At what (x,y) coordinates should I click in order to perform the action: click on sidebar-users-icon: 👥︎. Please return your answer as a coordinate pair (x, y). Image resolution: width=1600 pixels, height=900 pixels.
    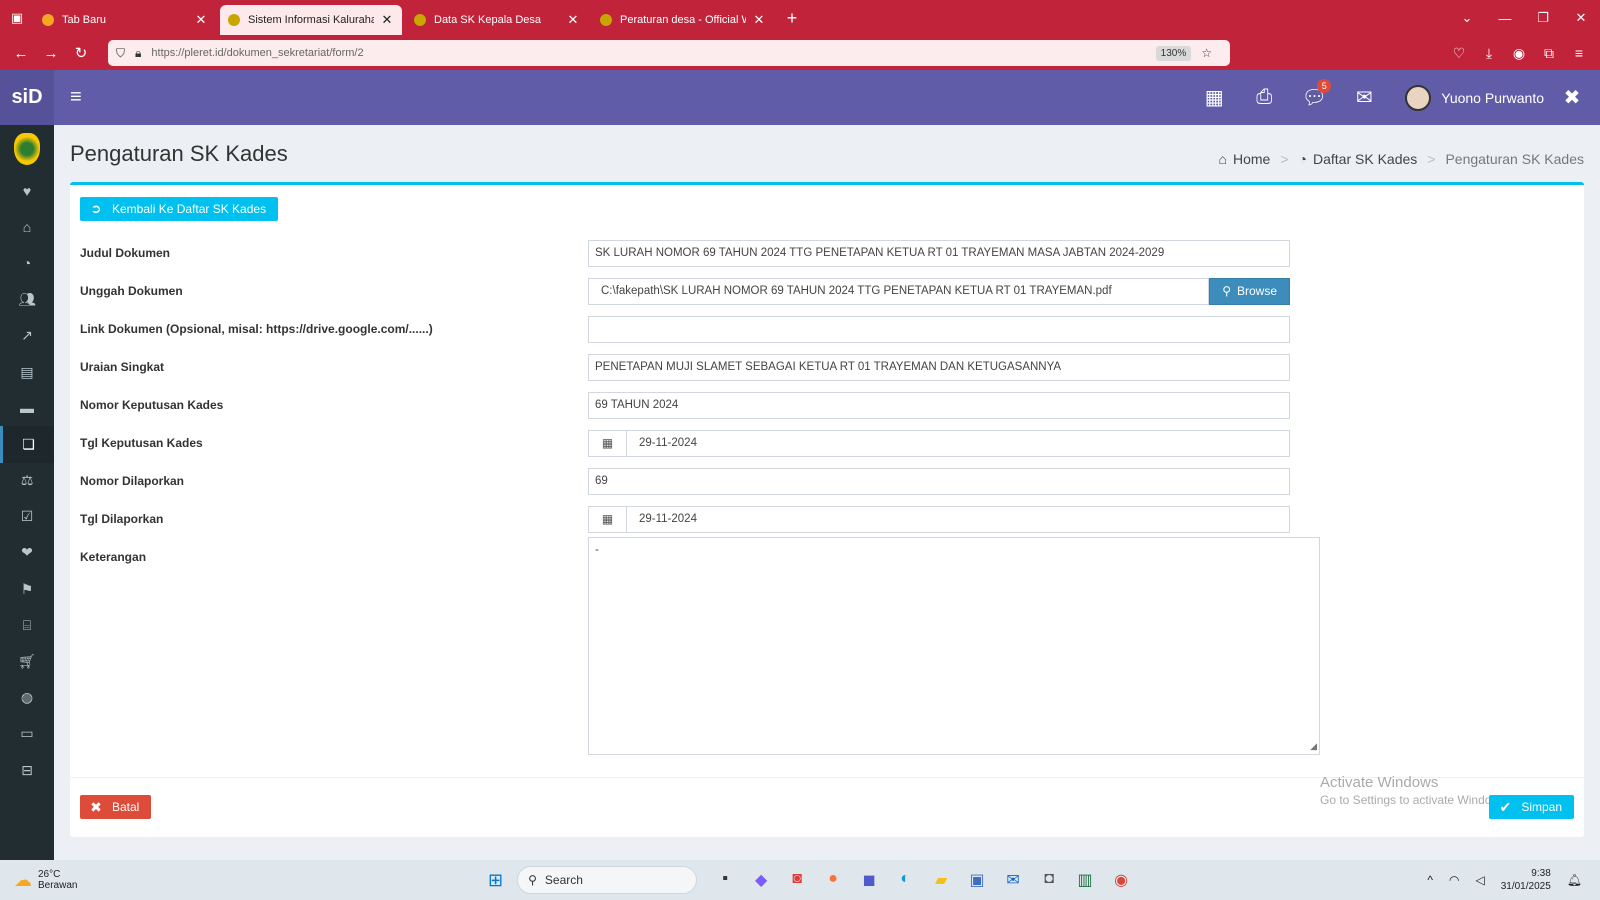
    Looking at the image, I should click on (27, 300).